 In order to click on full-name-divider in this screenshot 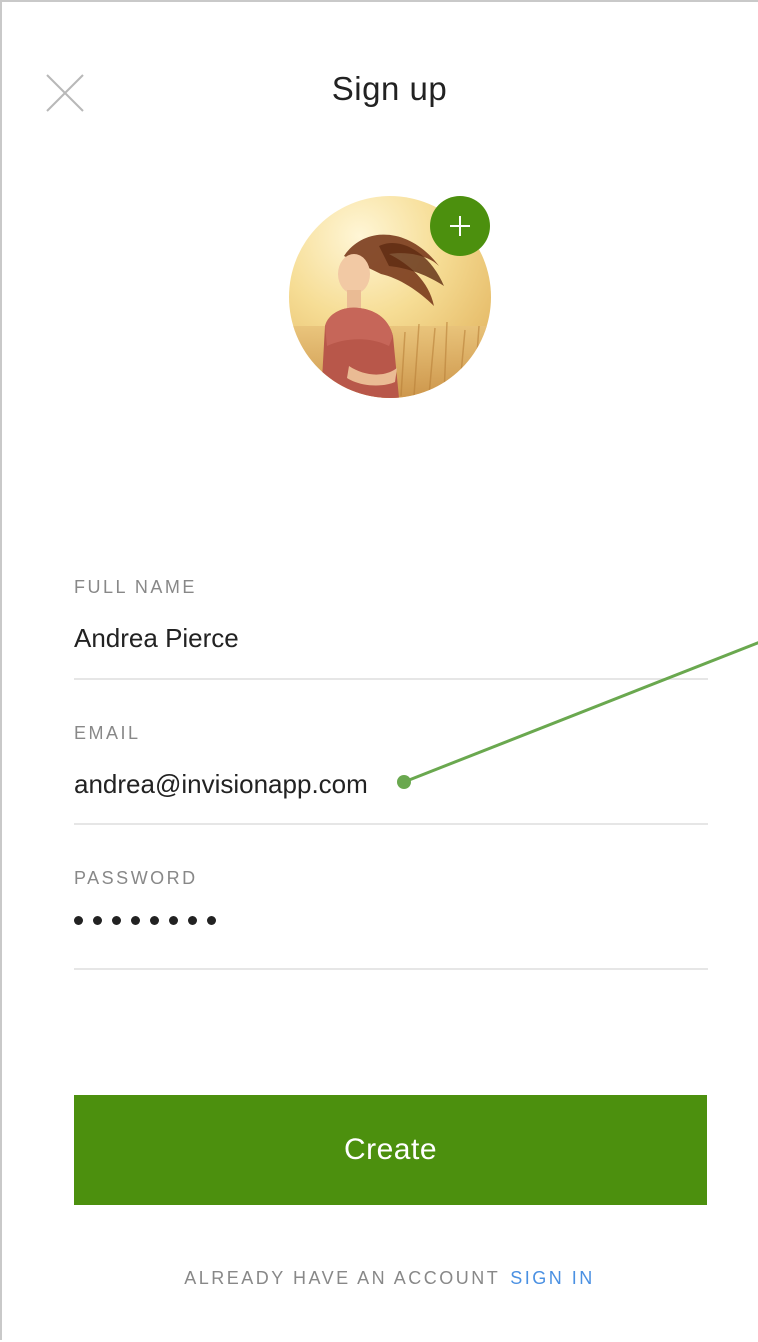, I will do `click(391, 679)`.